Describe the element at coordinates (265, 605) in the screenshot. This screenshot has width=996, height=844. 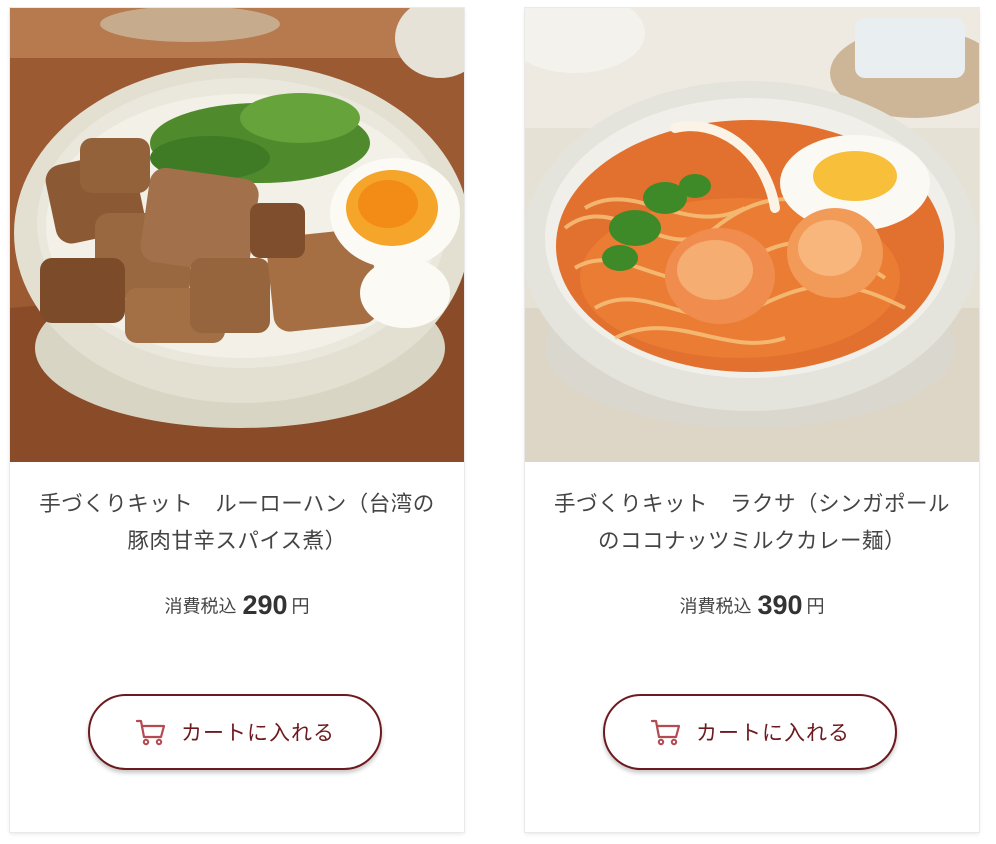
I see `price-value: 290` at that location.